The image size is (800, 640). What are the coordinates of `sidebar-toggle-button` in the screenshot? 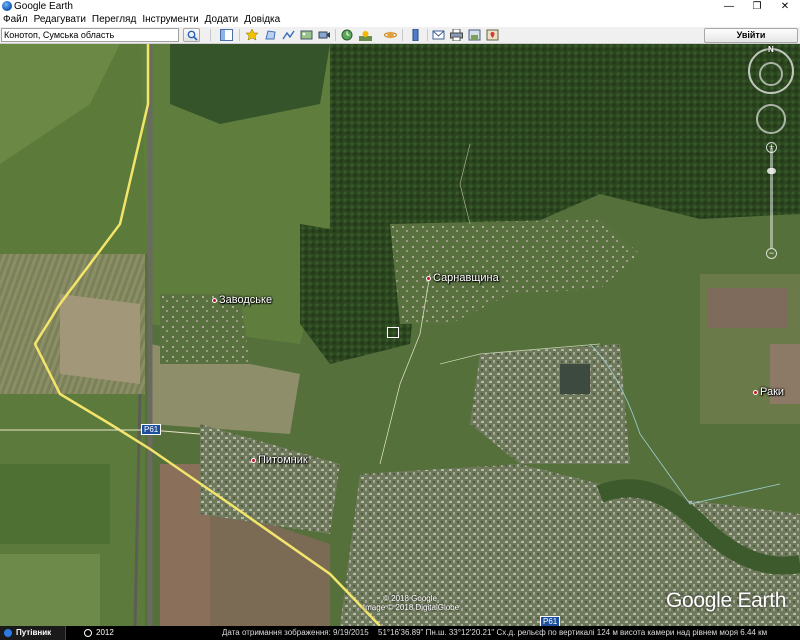 It's located at (226, 35).